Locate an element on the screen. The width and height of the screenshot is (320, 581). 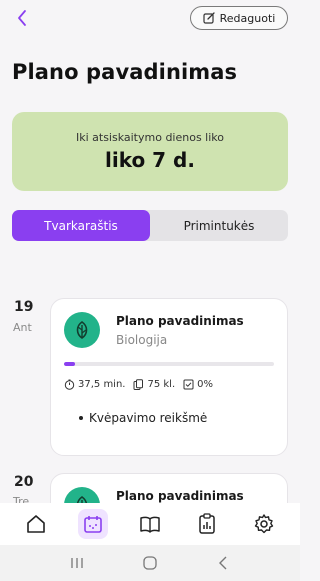
recents-icon is located at coordinates (77, 563).